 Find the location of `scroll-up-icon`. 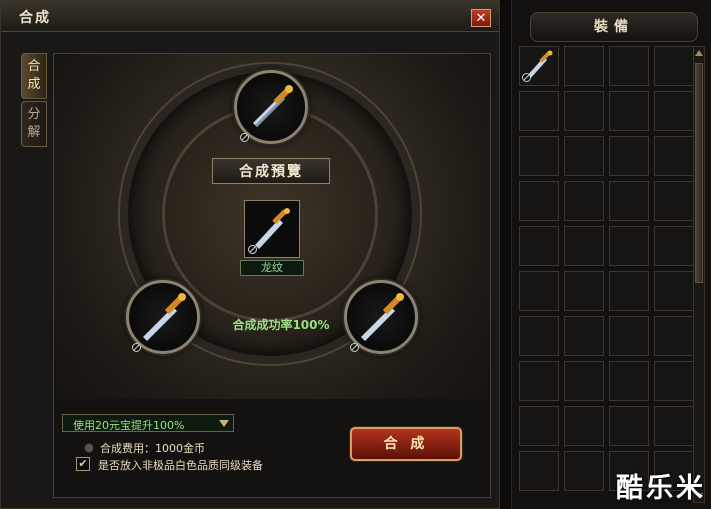

scroll-up-icon is located at coordinates (699, 53).